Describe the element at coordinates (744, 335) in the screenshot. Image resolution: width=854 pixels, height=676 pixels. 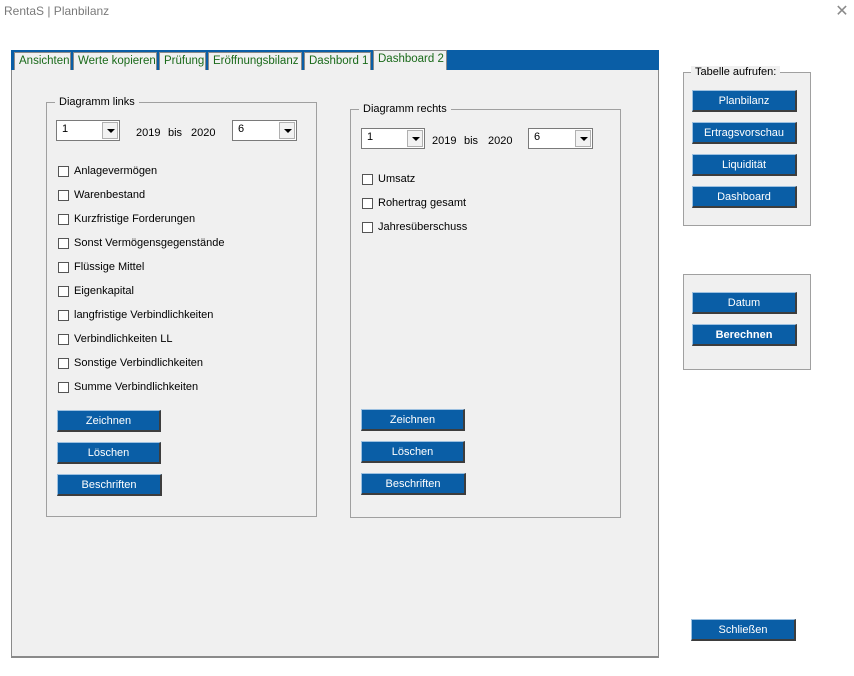
I see `berechnen-button: Berechnen` at that location.